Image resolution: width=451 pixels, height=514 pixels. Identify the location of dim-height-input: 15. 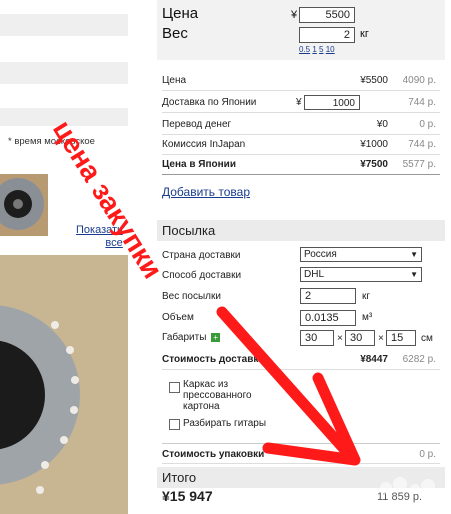
(401, 338).